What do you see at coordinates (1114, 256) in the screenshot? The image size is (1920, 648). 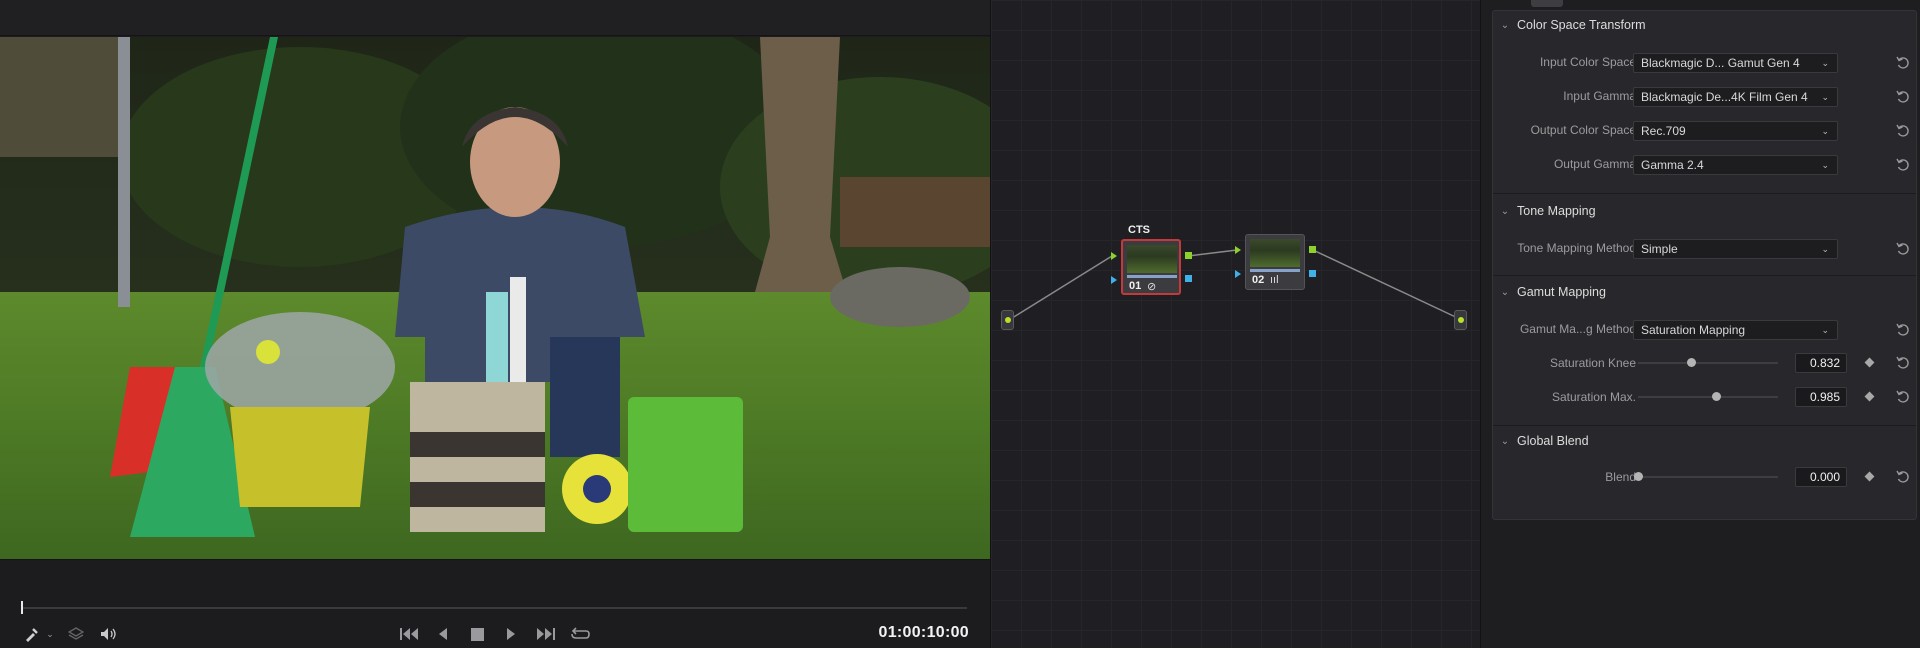 I see `node-01-rgb-input` at bounding box center [1114, 256].